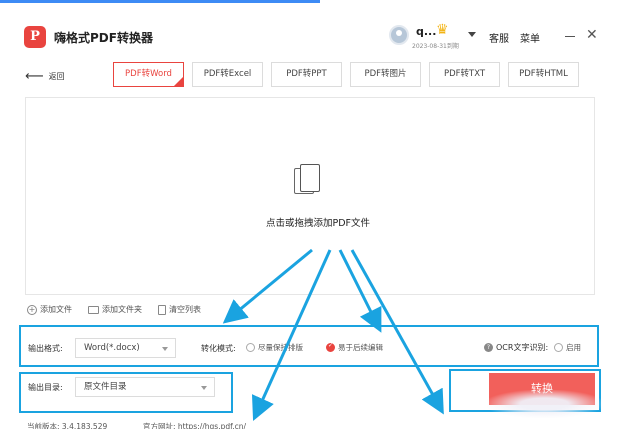  Describe the element at coordinates (360, 347) in the screenshot. I see `mode-easy-edit-label: 易于后续编辑` at that location.